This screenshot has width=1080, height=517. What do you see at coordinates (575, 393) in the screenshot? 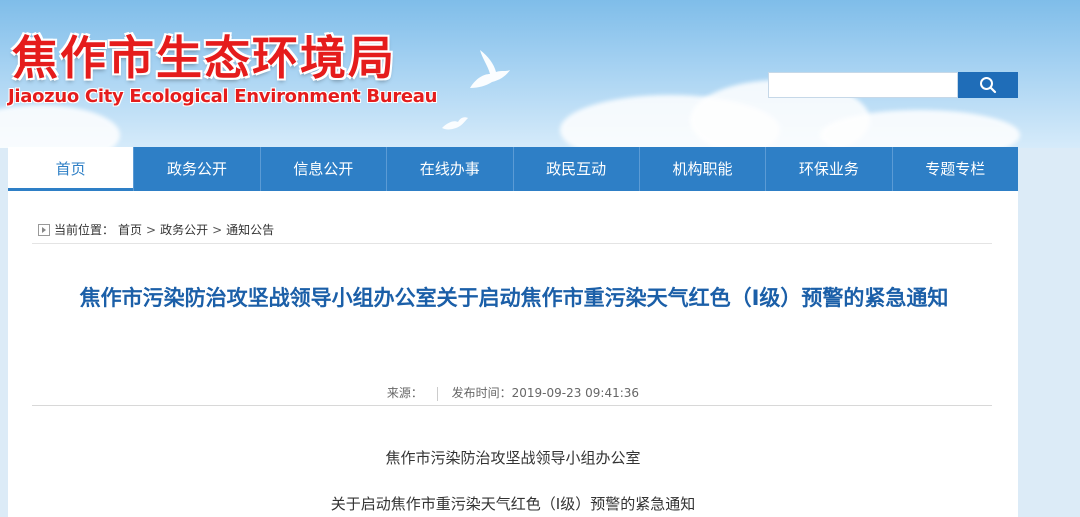
I see `publish-time: 2019-09-23 09:41:36` at bounding box center [575, 393].